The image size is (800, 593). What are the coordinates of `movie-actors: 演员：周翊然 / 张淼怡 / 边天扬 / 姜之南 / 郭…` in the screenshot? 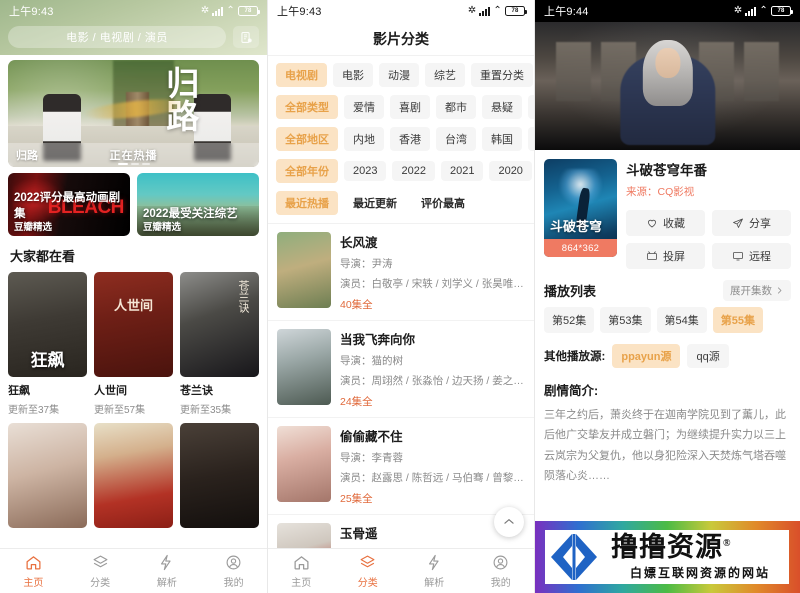 It's located at (432, 381).